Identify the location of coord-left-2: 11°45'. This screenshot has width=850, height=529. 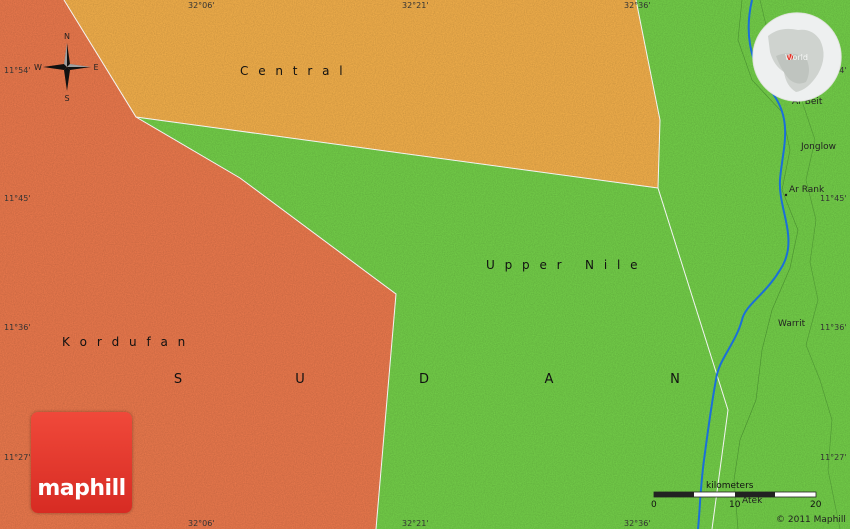
(17, 198).